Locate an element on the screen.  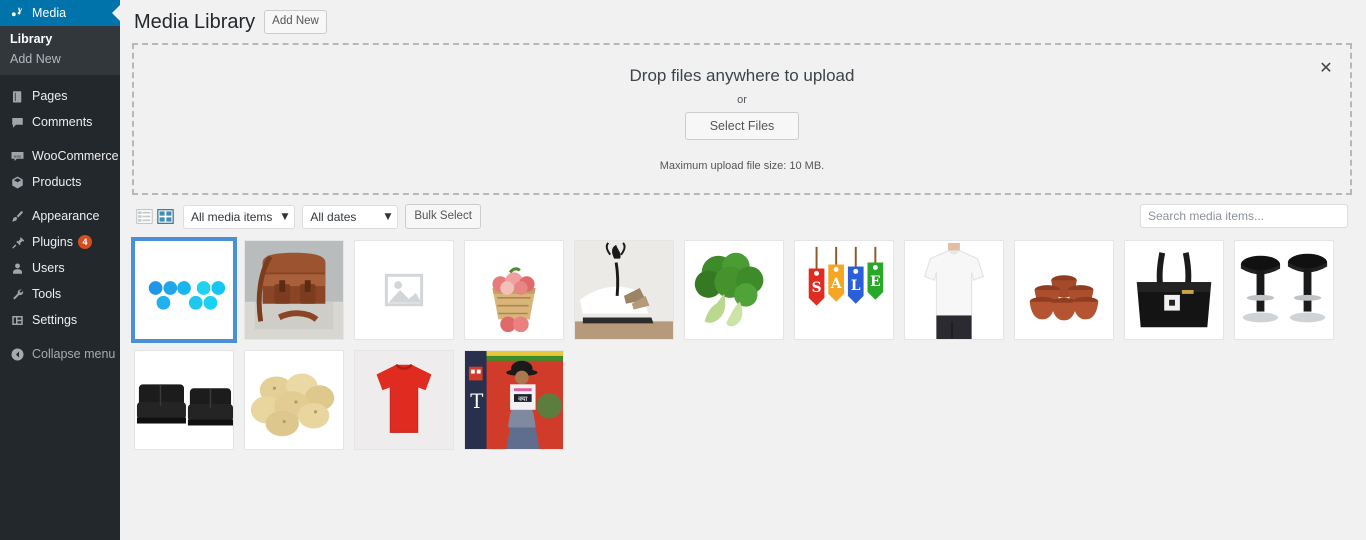
sidebar-item-label-tools: Tools is located at coordinates (47, 294).